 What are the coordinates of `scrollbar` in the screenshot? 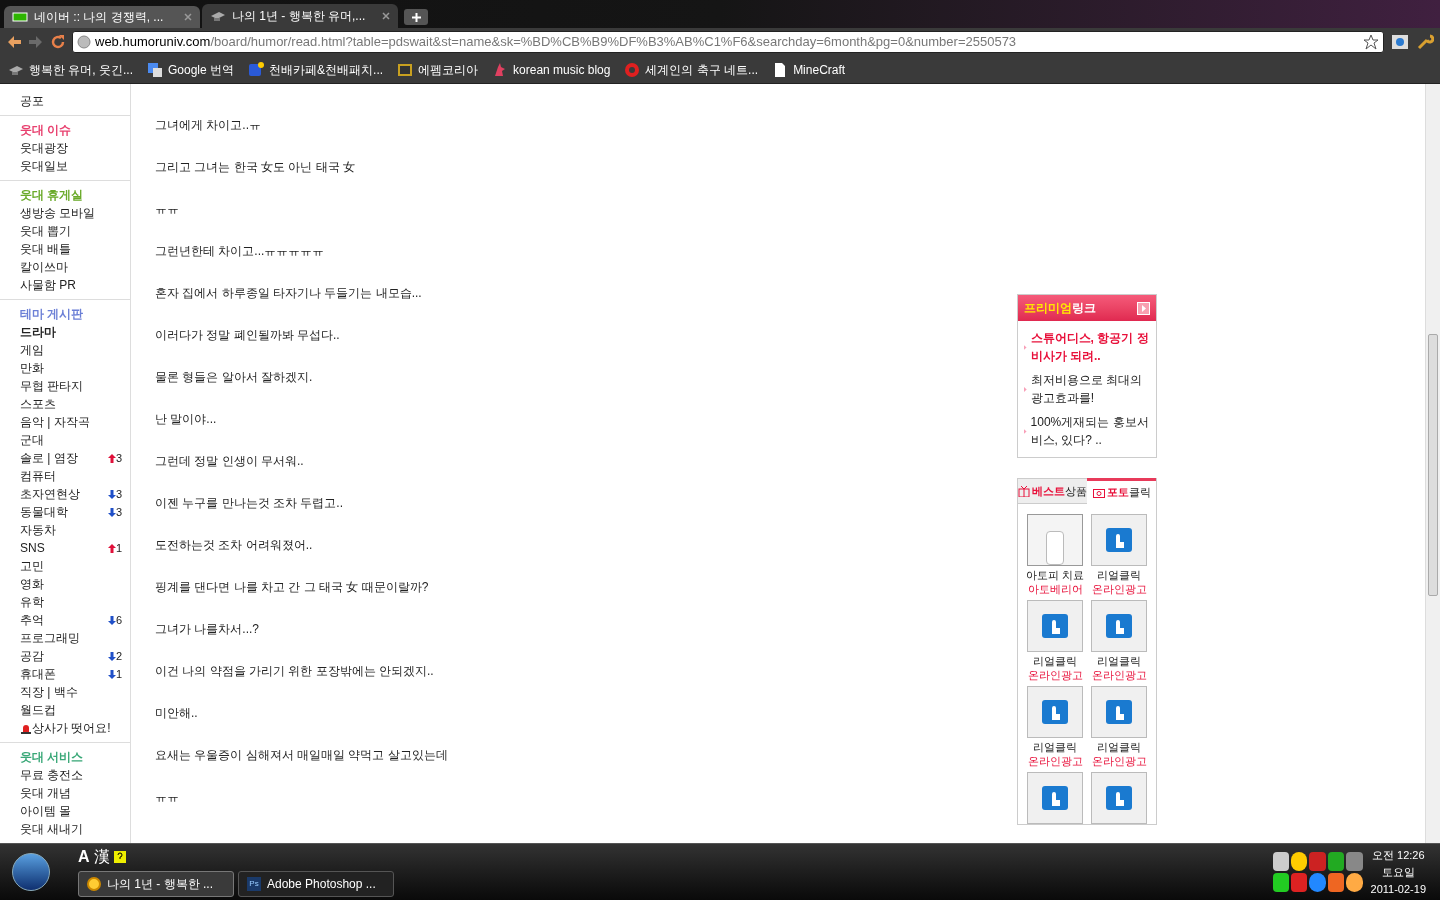 It's located at (1432, 463).